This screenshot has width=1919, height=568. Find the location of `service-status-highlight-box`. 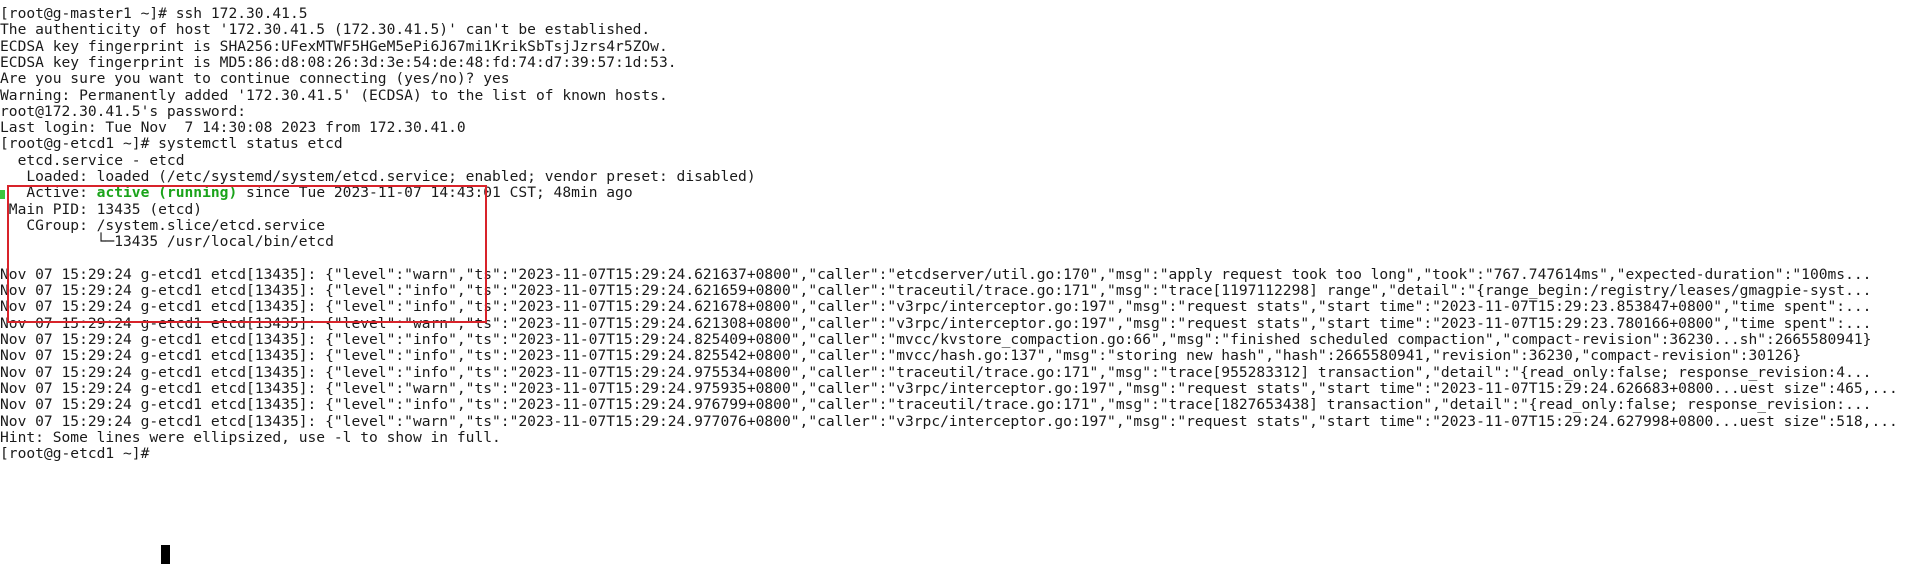

service-status-highlight-box is located at coordinates (247, 254).